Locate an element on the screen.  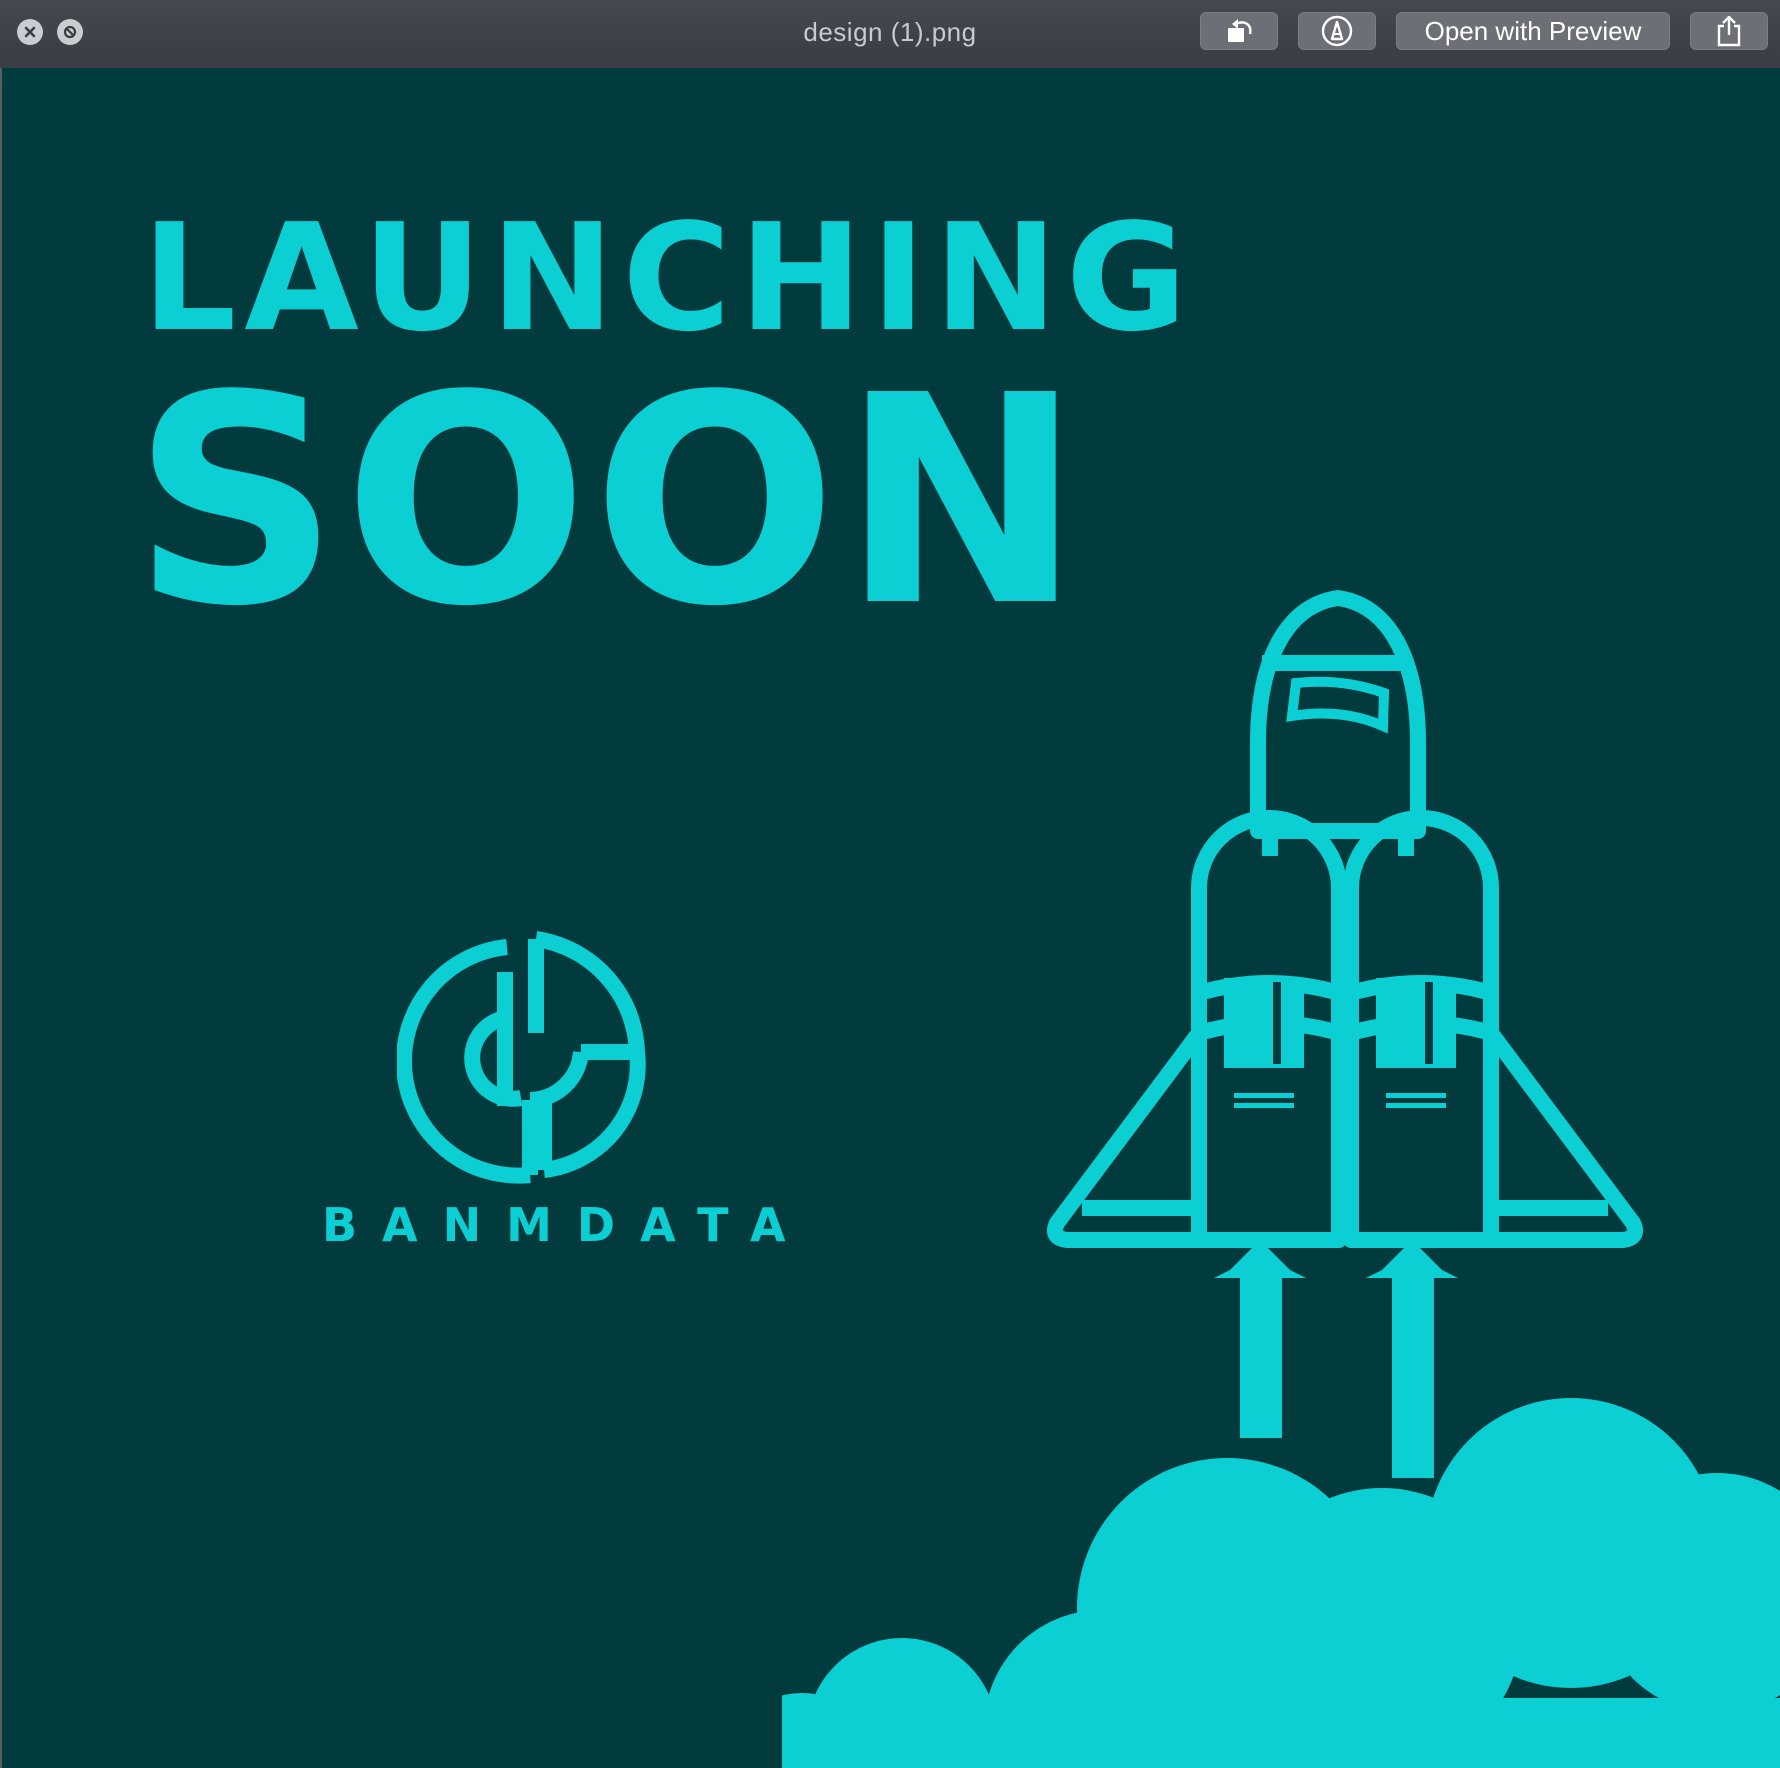
share-icon is located at coordinates (1729, 31).